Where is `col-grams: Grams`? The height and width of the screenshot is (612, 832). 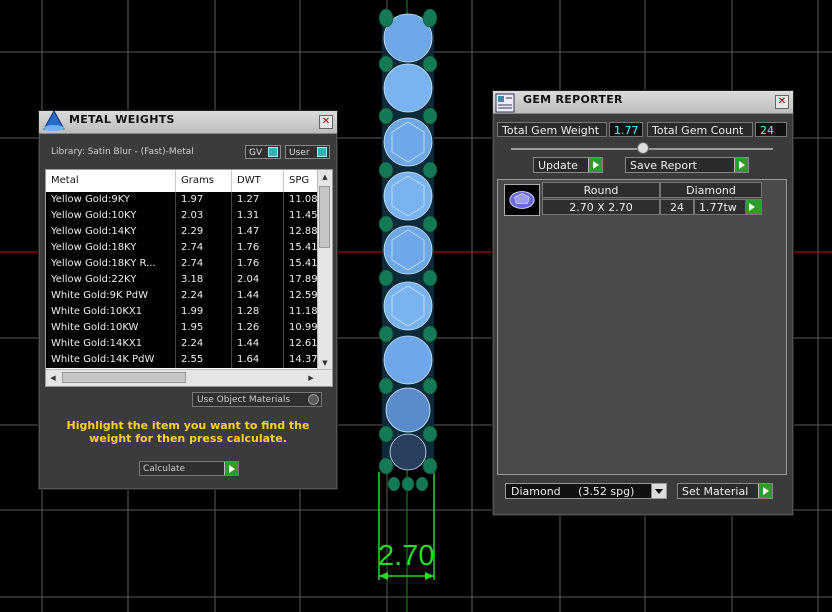 col-grams: Grams is located at coordinates (204, 181).